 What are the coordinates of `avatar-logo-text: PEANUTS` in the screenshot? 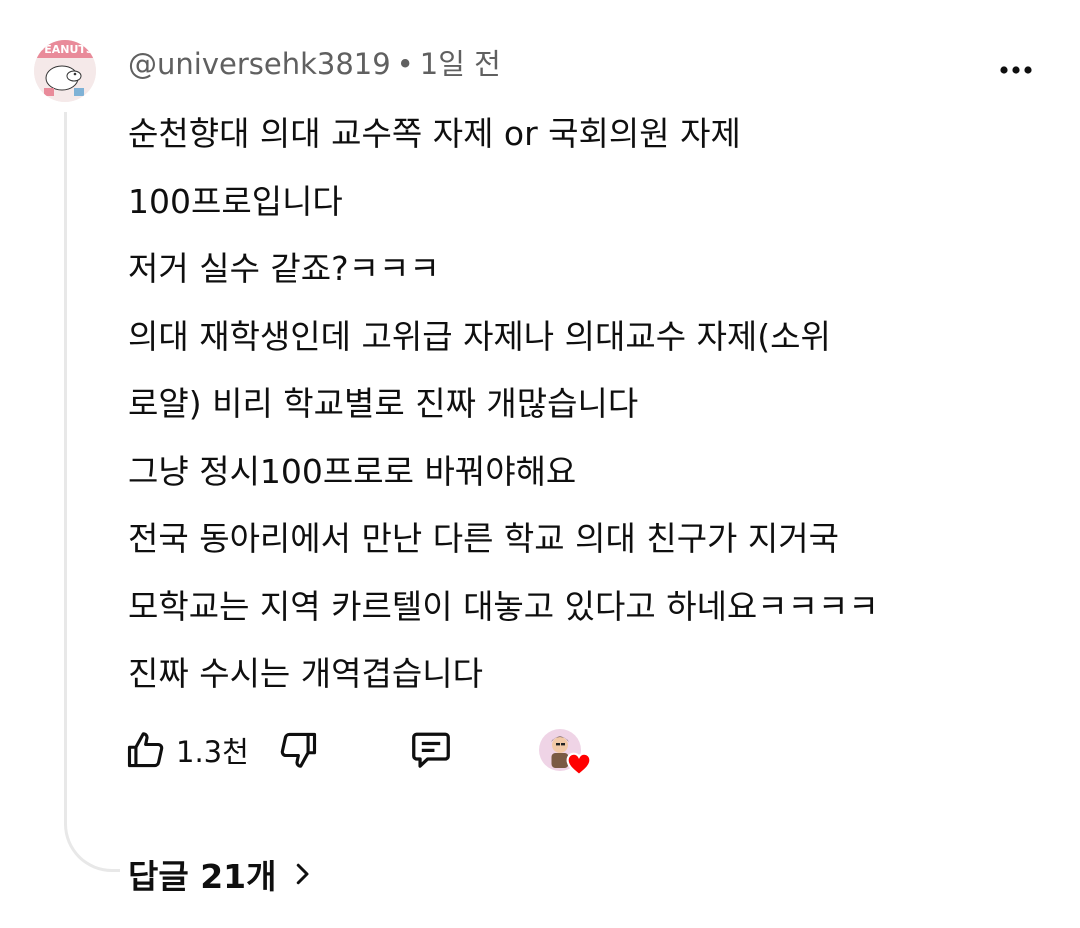 It's located at (65, 49).